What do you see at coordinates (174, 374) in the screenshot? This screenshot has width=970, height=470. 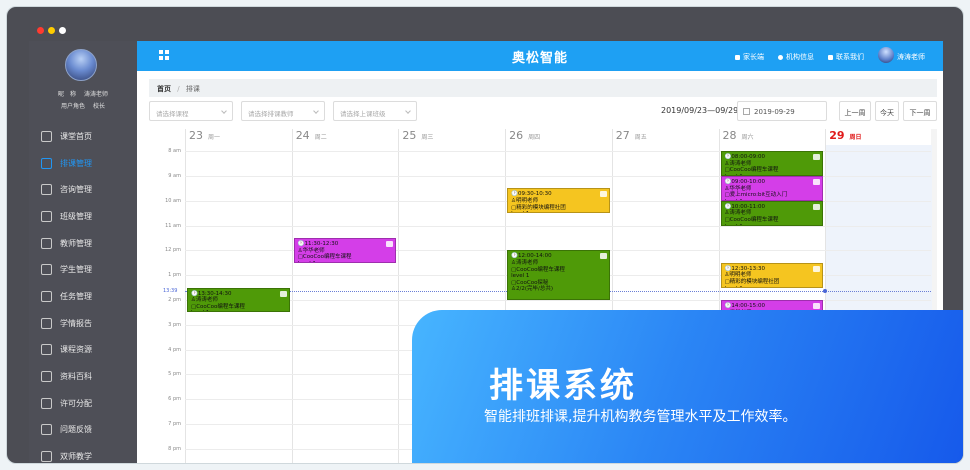 I see `time-label: 5 pm` at bounding box center [174, 374].